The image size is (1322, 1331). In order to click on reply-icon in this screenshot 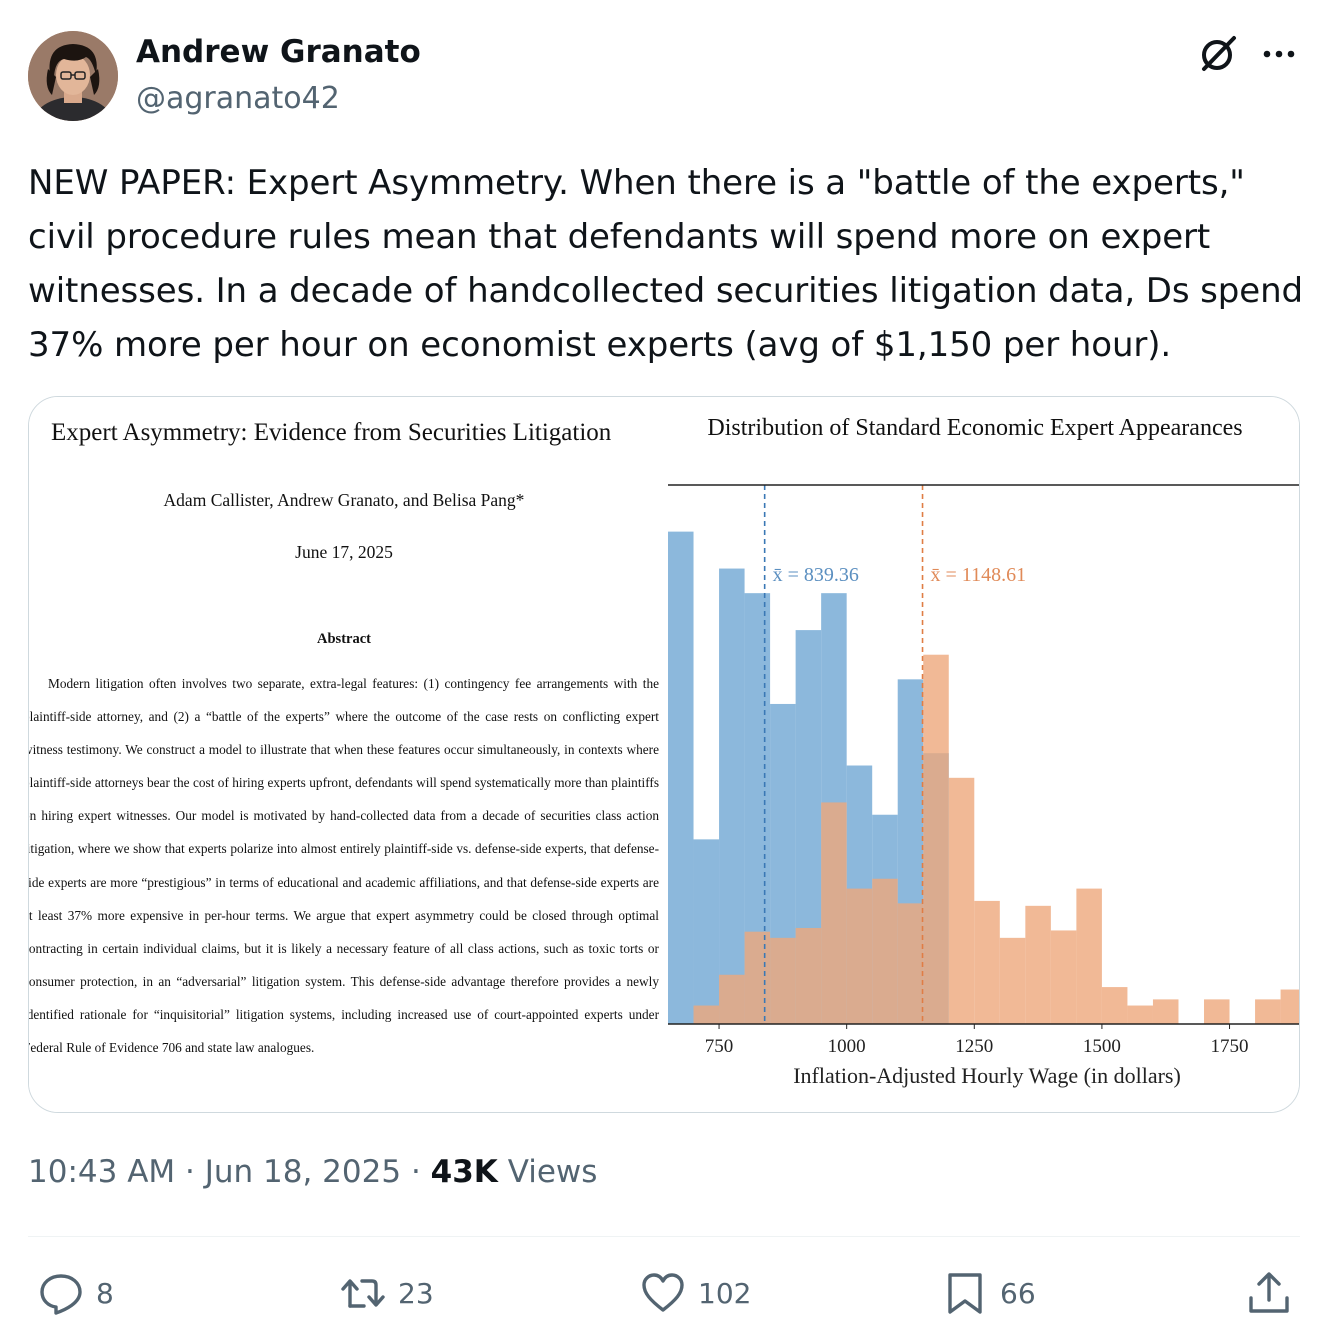, I will do `click(61, 1294)`.